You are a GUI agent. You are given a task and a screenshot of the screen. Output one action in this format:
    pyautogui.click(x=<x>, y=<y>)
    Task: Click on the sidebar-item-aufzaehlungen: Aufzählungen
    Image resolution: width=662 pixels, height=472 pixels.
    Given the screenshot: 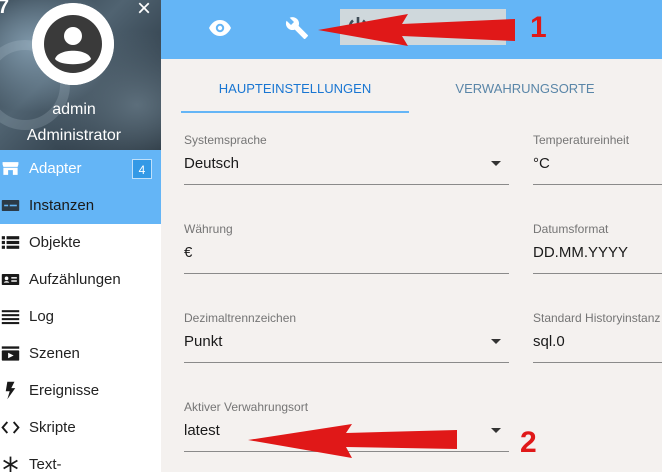 What is the action you would take?
    pyautogui.click(x=80, y=279)
    